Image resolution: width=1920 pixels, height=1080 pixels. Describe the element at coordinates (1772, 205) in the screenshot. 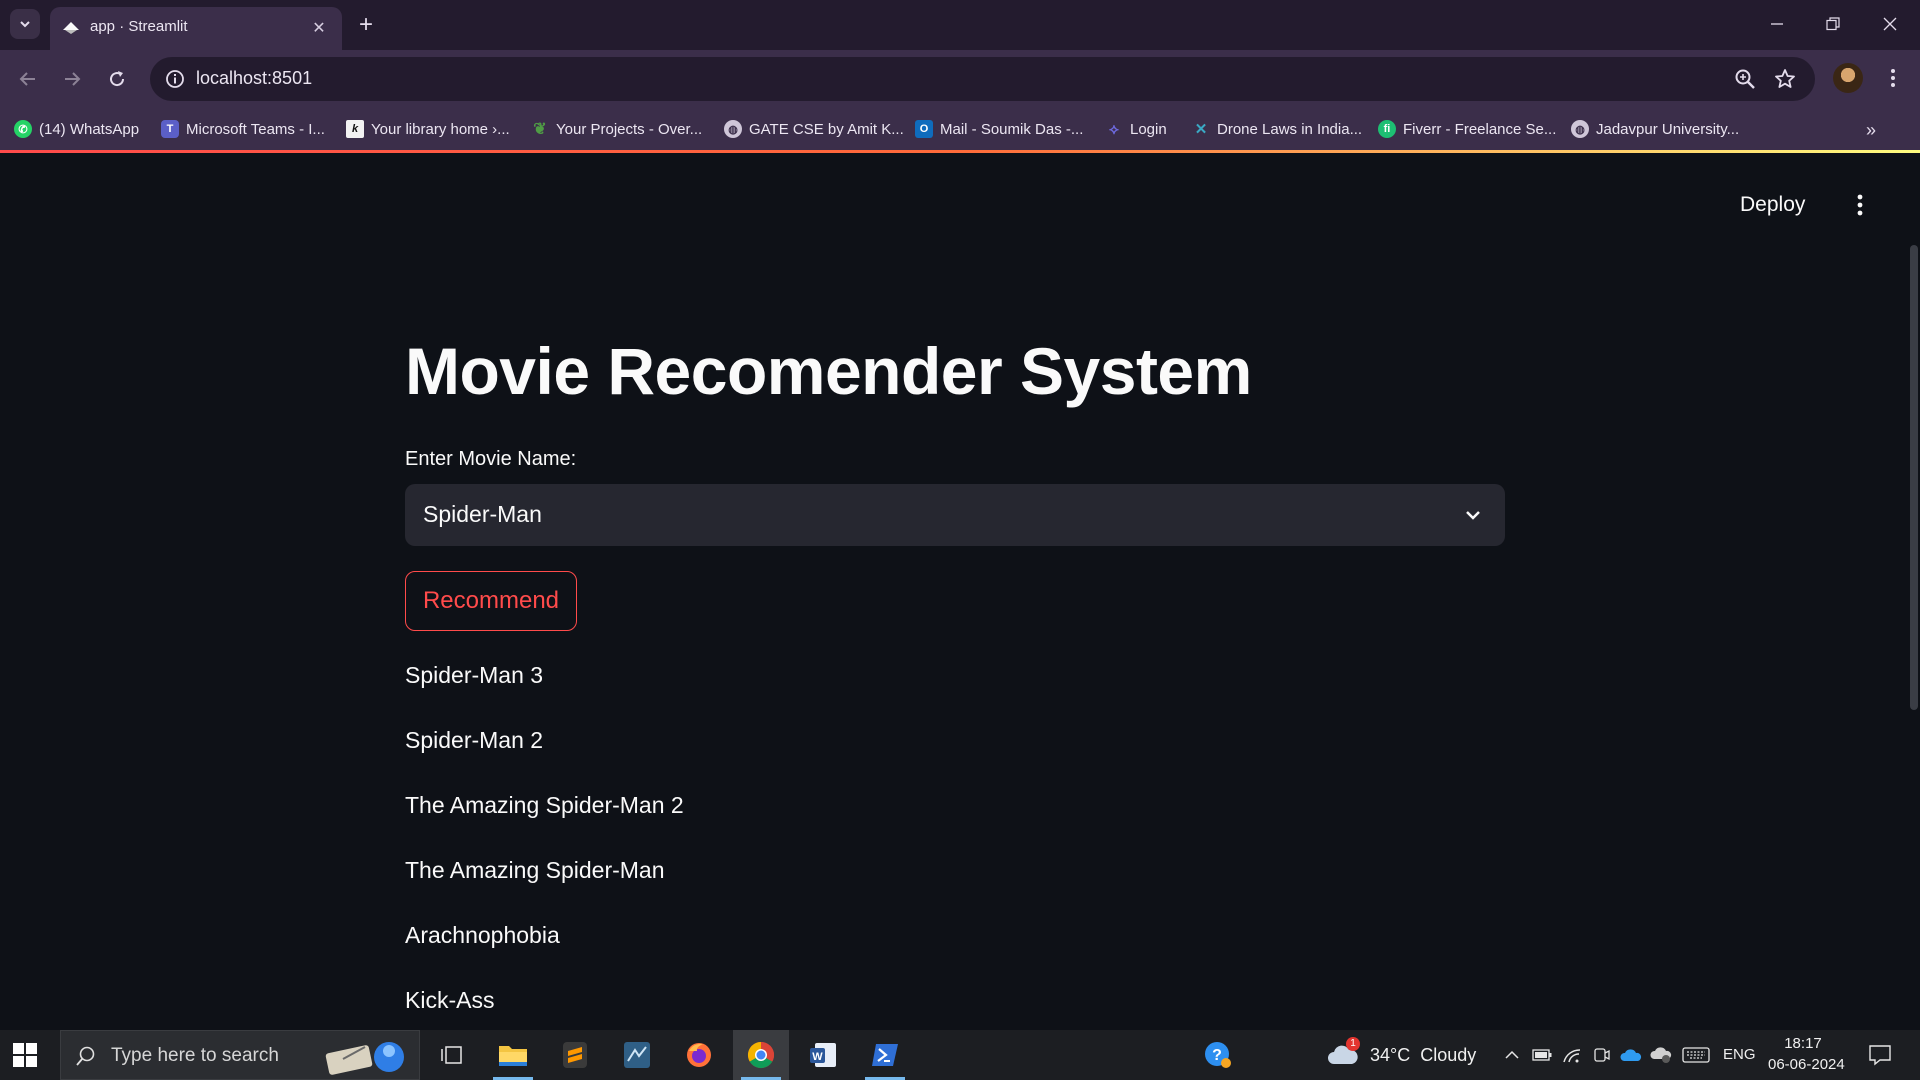

I see `deploy-button: Deploy` at that location.